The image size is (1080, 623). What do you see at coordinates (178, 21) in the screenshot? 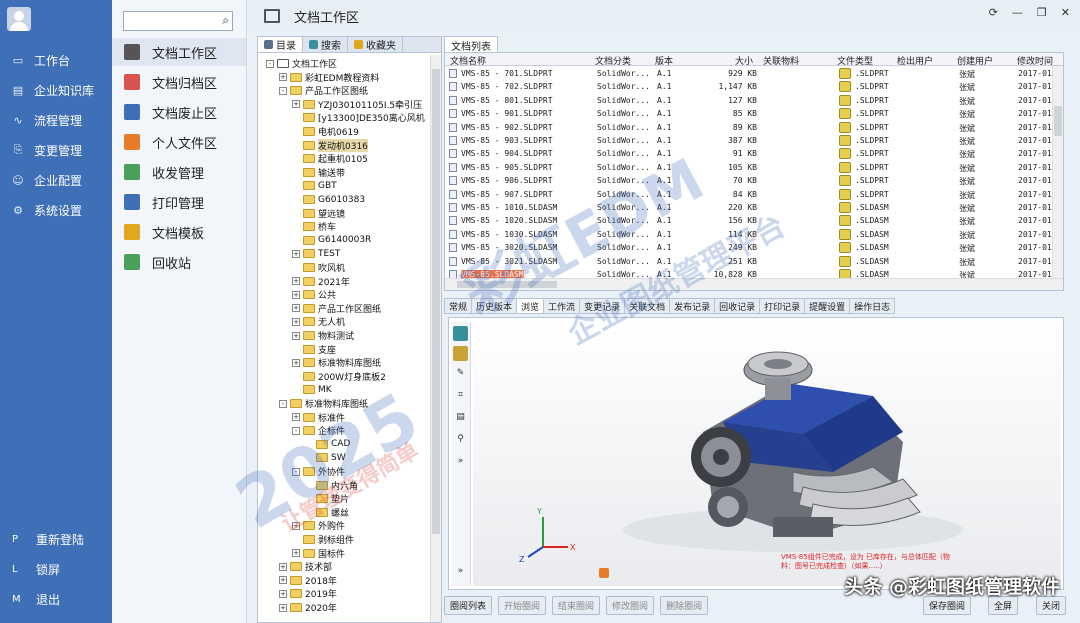
I see `search-input: ⌕` at bounding box center [178, 21].